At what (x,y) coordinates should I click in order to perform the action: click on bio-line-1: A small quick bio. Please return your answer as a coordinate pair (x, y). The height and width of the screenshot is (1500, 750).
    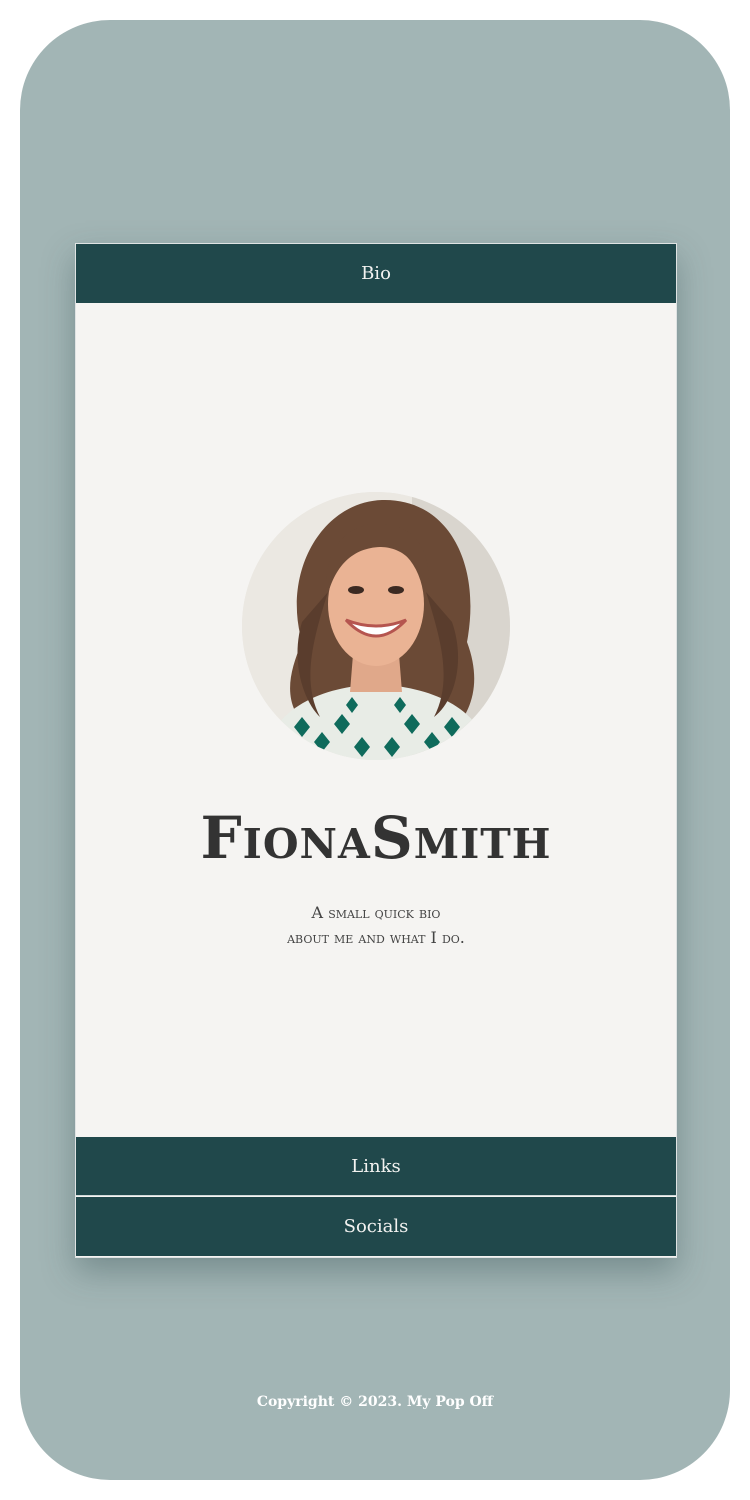
    Looking at the image, I should click on (376, 912).